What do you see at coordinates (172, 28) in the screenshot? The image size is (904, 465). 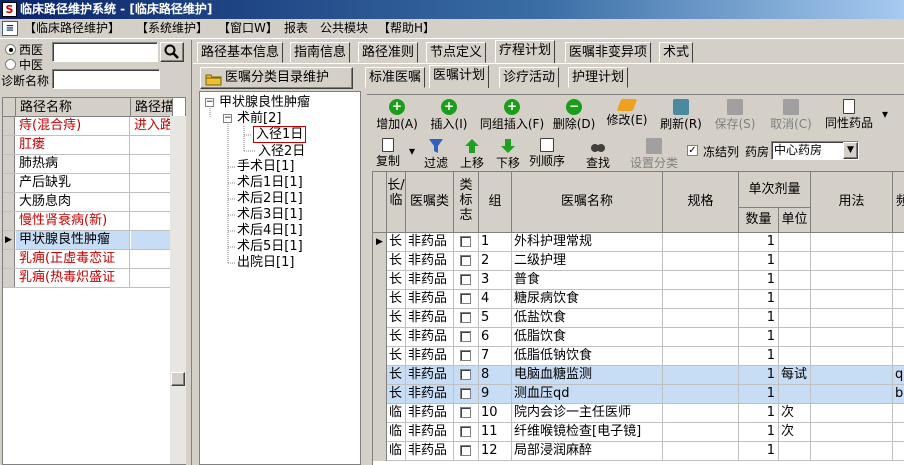 I see `menu-system-maintenance: 【系统维护】` at bounding box center [172, 28].